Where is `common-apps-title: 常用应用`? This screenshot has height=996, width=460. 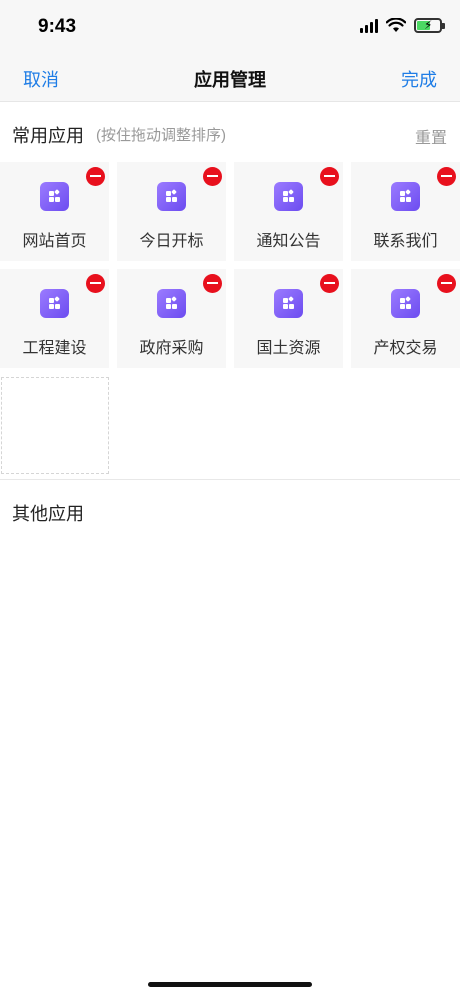
common-apps-title: 常用应用 is located at coordinates (48, 136).